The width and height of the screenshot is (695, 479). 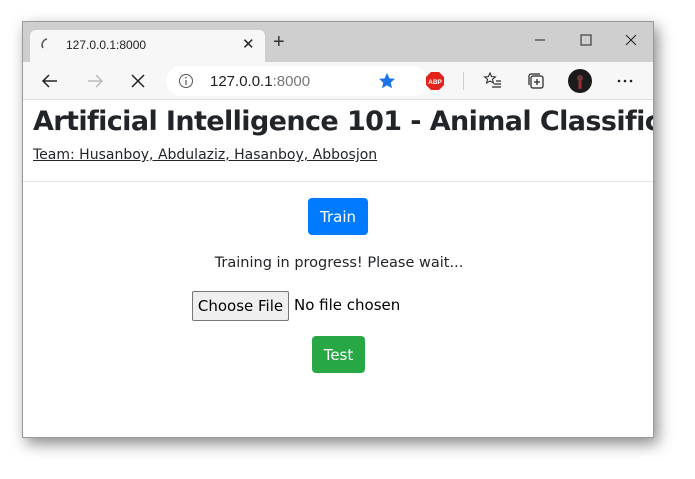 What do you see at coordinates (291, 81) in the screenshot?
I see `url-port: :8000` at bounding box center [291, 81].